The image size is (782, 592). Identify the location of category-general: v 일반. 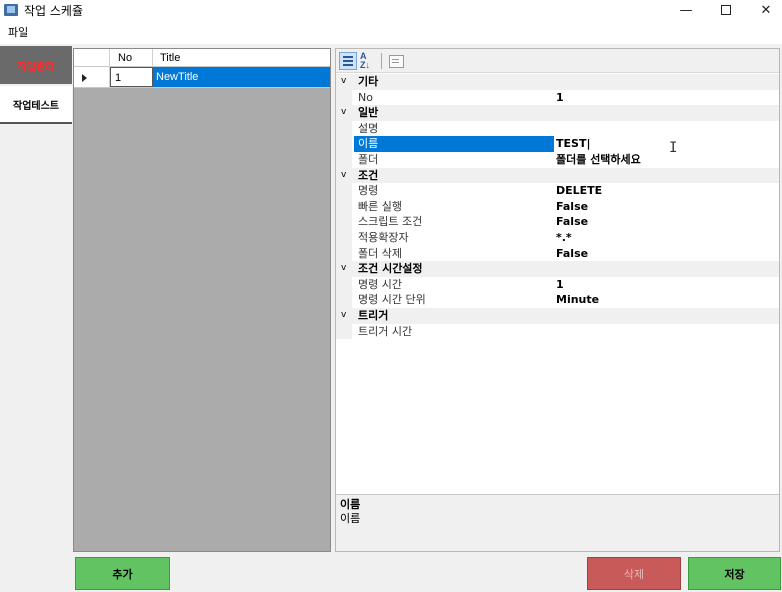
(557, 113).